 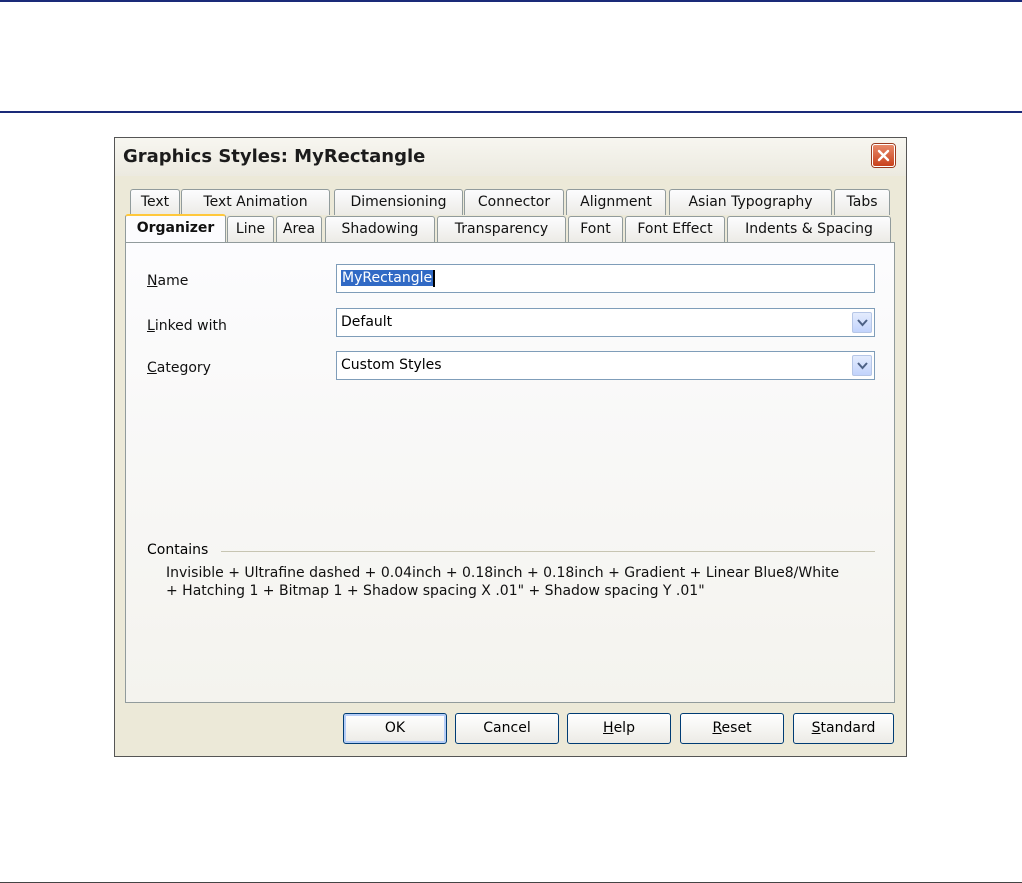 I want to click on tab-alignment: Alignment, so click(x=616, y=202).